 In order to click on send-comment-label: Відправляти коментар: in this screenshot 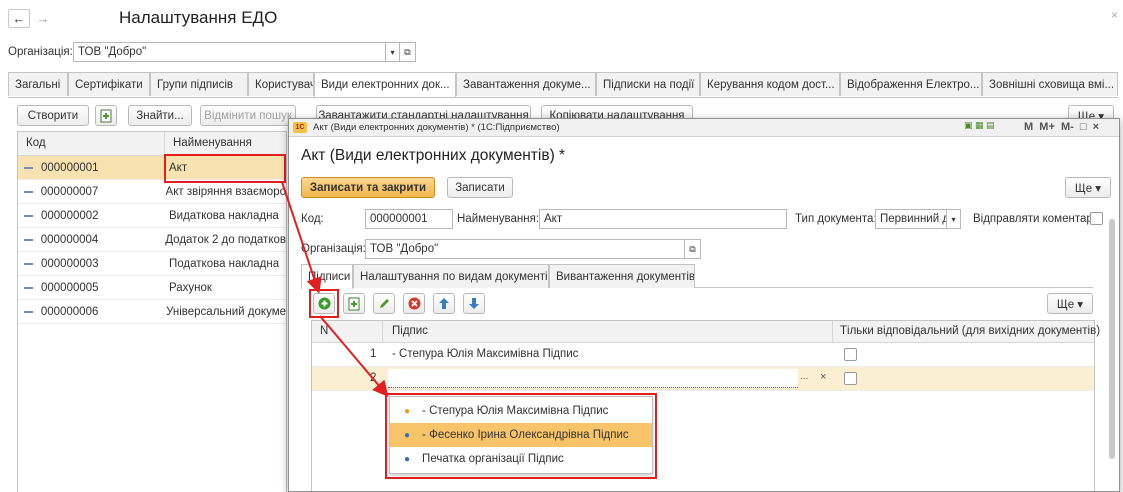, I will do `click(1034, 219)`.